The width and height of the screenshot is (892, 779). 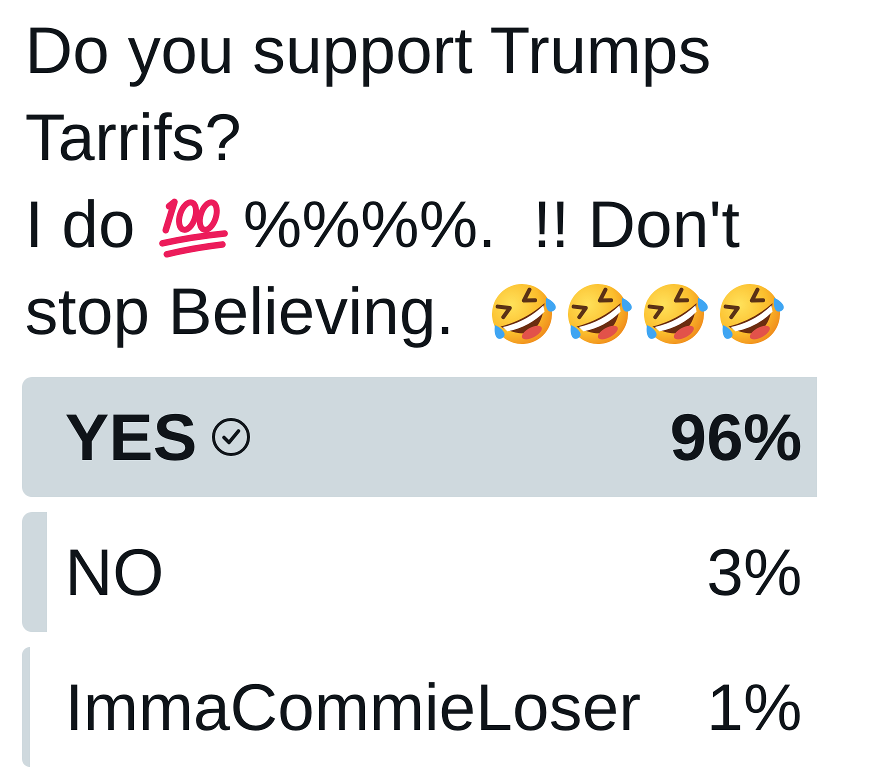 I want to click on option-percent: 96%, so click(x=736, y=437).